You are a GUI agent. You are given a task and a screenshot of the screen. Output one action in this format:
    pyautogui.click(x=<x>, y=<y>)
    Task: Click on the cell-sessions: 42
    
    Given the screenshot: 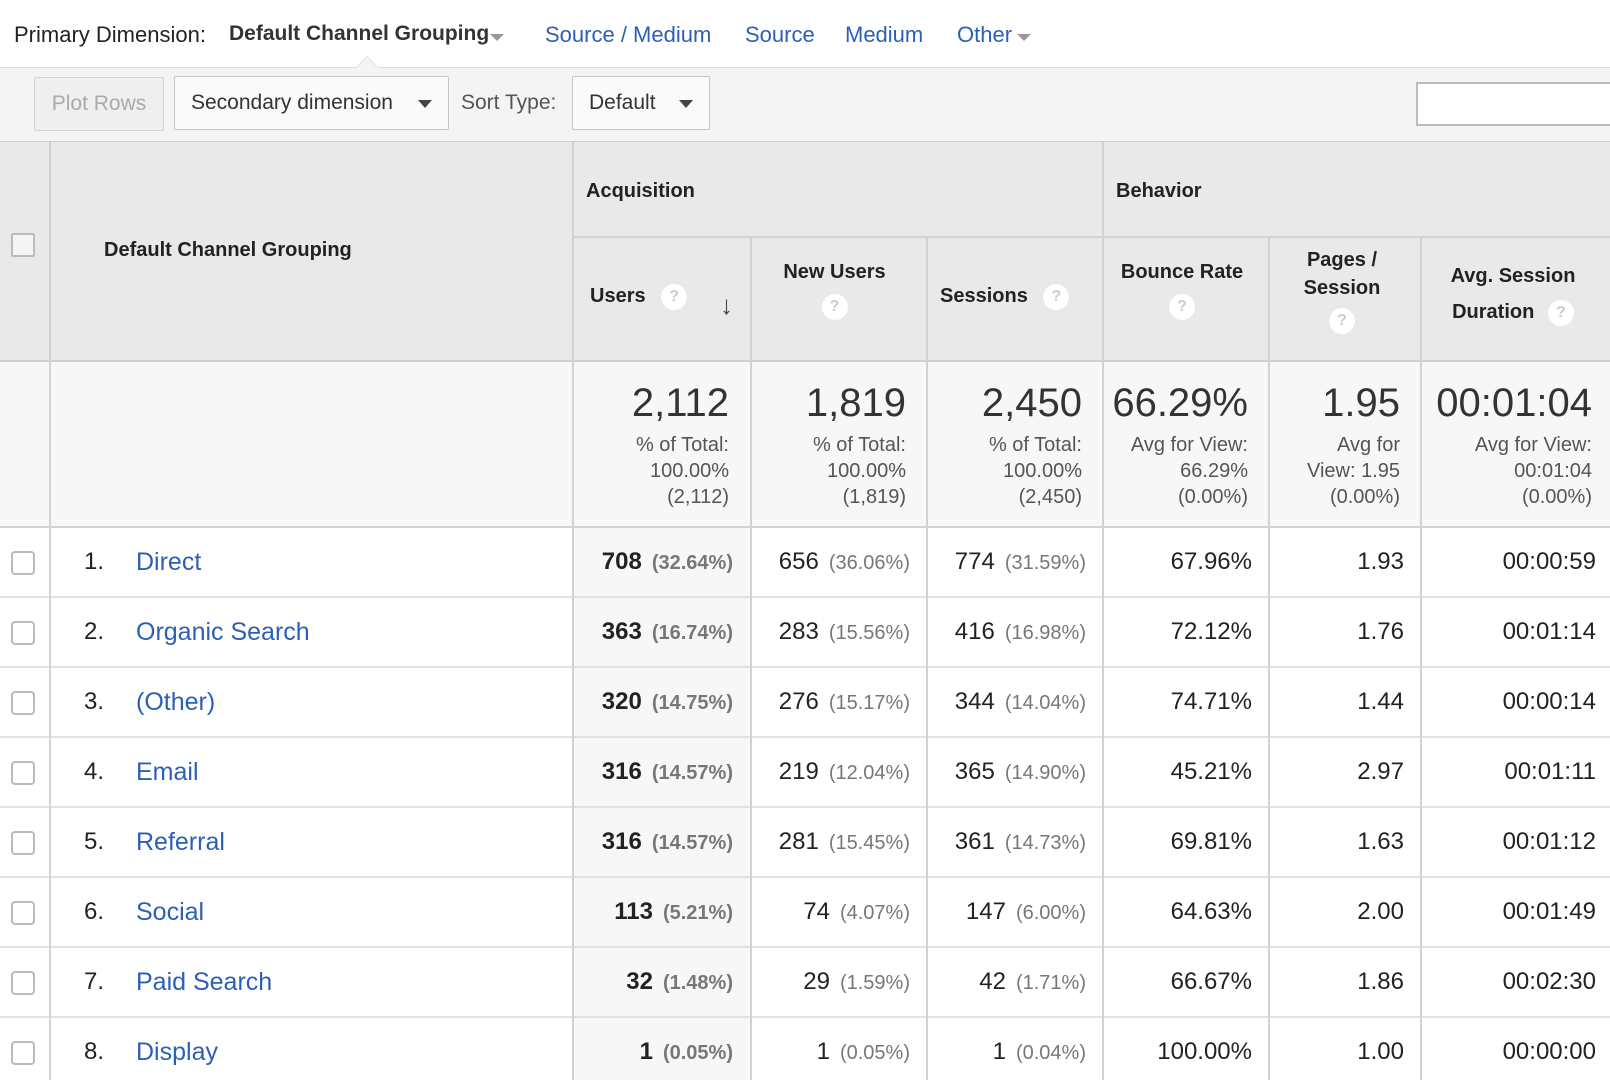 What is the action you would take?
    pyautogui.click(x=992, y=981)
    